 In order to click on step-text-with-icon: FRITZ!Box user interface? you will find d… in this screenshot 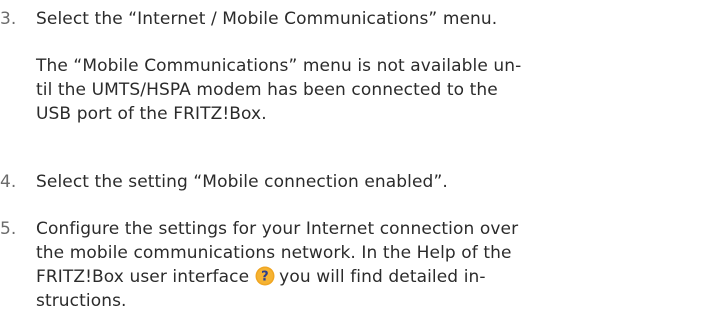, I will do `click(277, 277)`.